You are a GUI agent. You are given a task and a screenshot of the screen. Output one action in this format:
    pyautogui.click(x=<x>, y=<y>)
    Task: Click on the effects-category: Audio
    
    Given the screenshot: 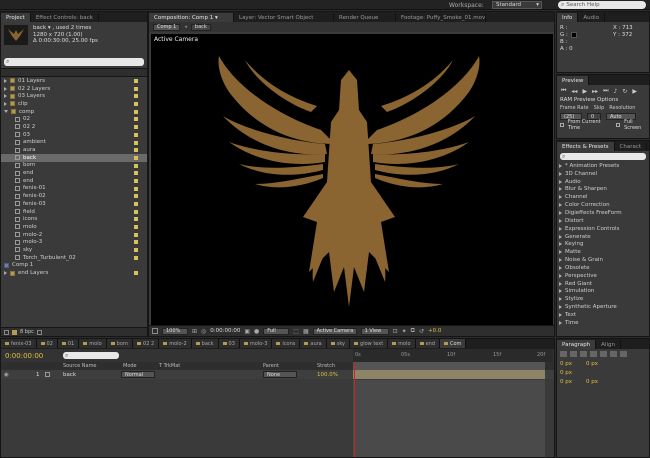 What is the action you would take?
    pyautogui.click(x=603, y=182)
    